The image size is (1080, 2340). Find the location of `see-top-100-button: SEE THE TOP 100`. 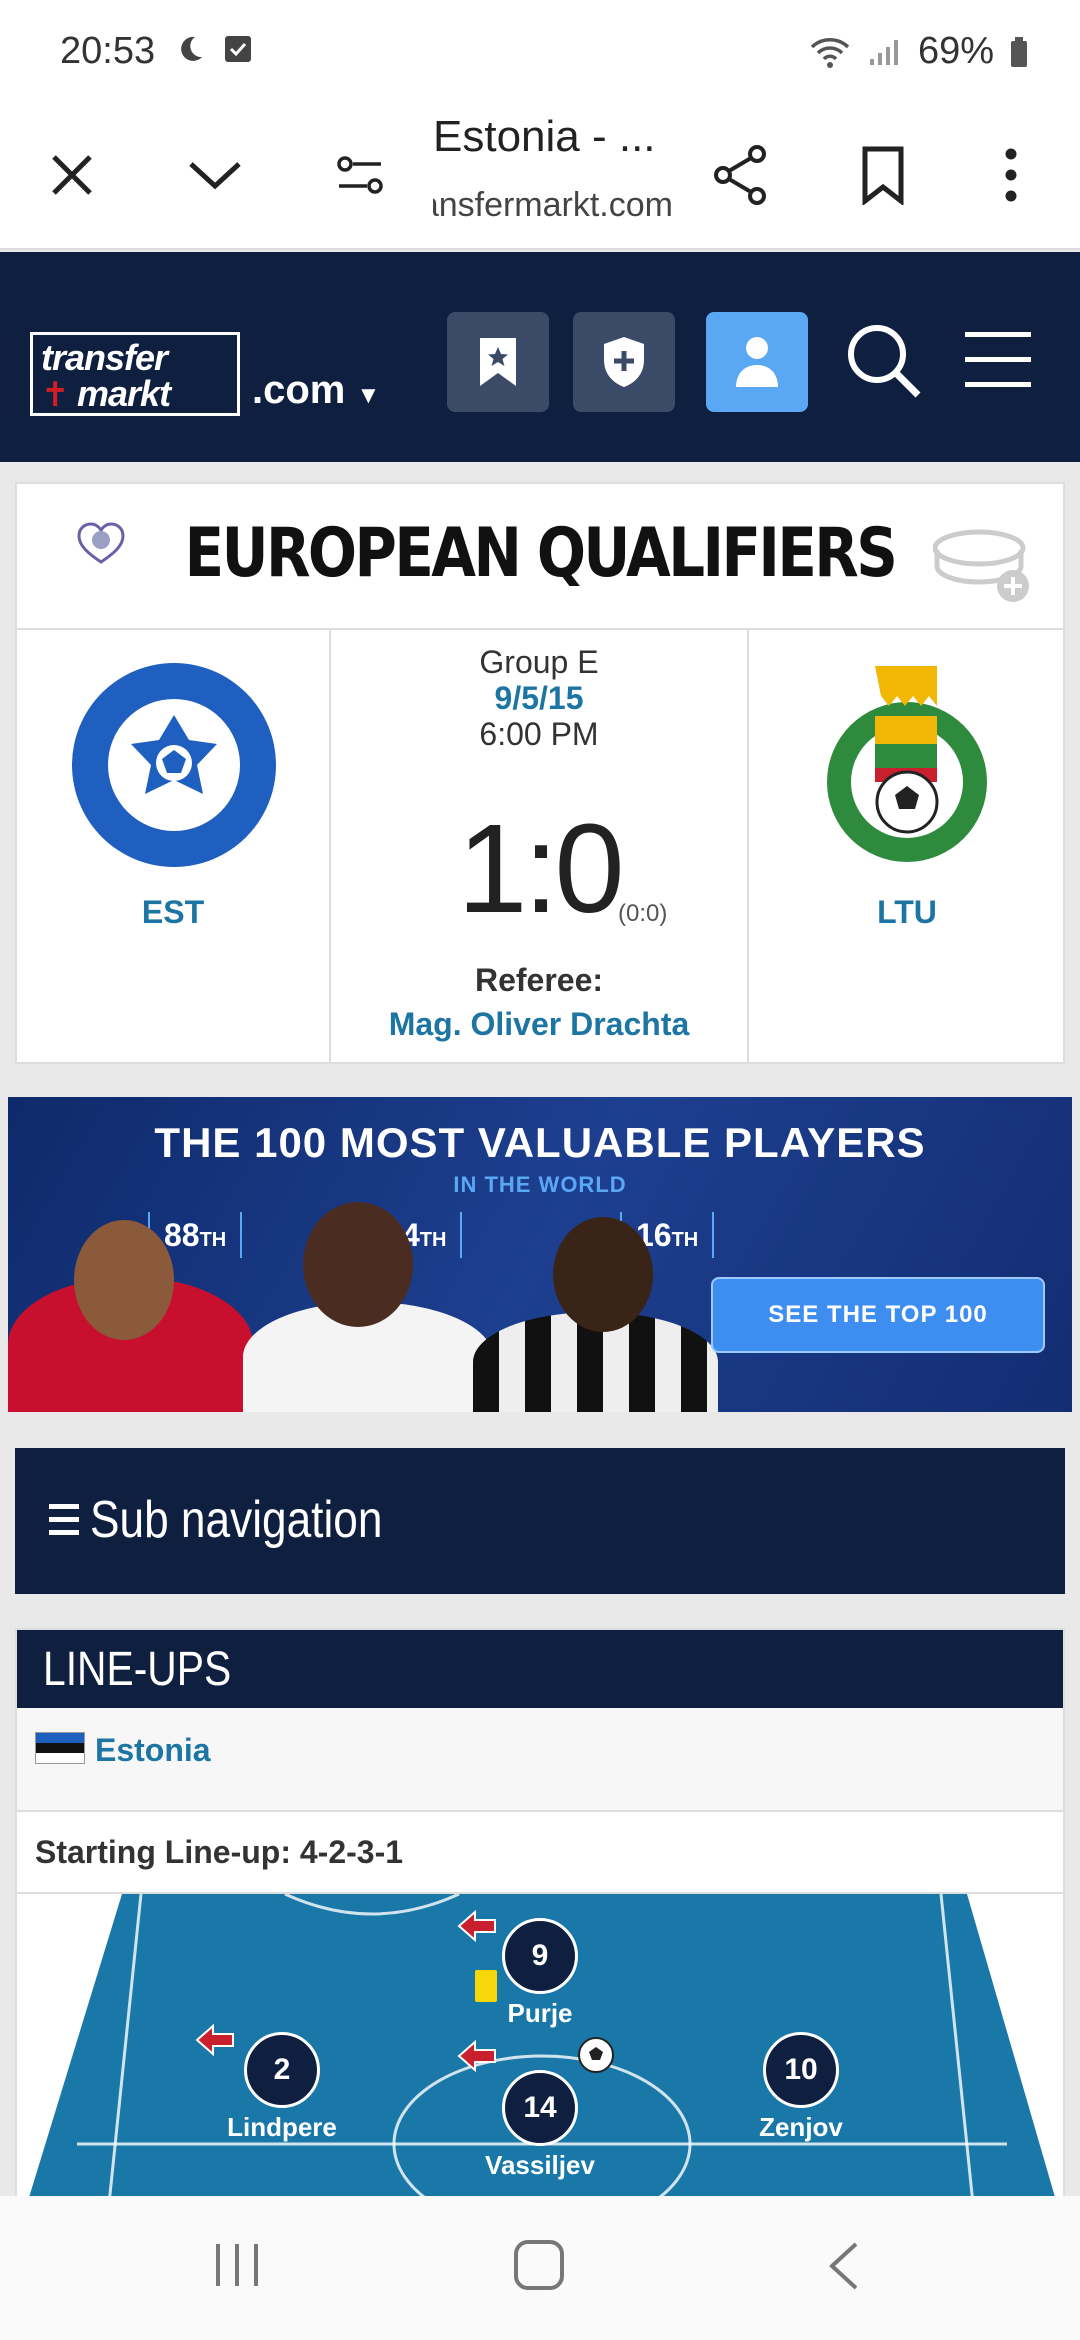

see-top-100-button: SEE THE TOP 100 is located at coordinates (878, 1315).